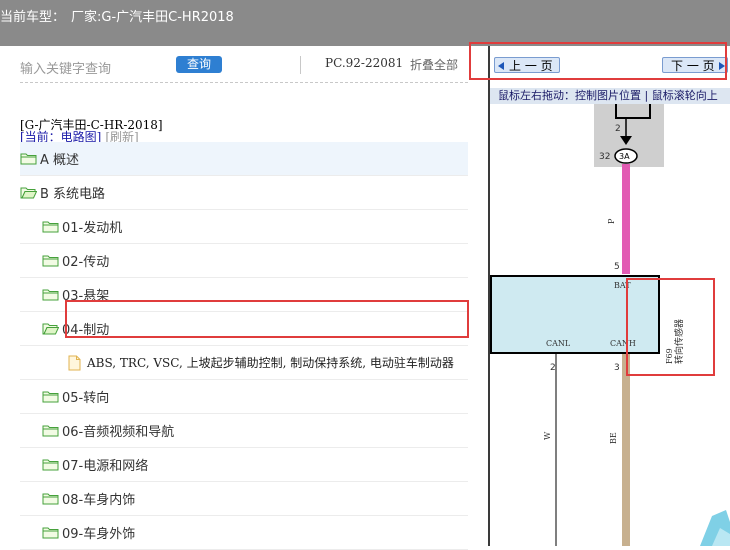 This screenshot has height=550, width=730. I want to click on wire-tan, so click(626, 450).